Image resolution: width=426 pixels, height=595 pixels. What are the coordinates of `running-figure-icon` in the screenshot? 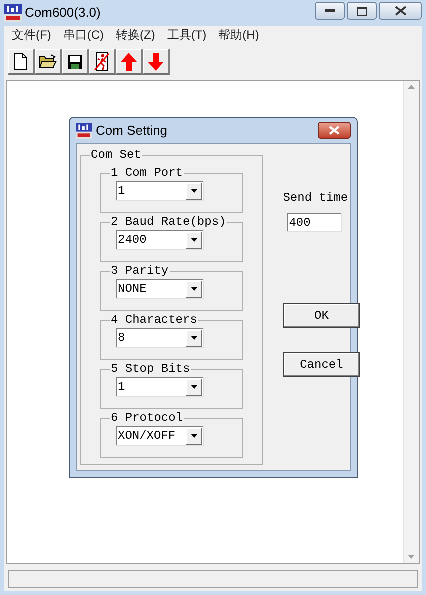 It's located at (102, 62).